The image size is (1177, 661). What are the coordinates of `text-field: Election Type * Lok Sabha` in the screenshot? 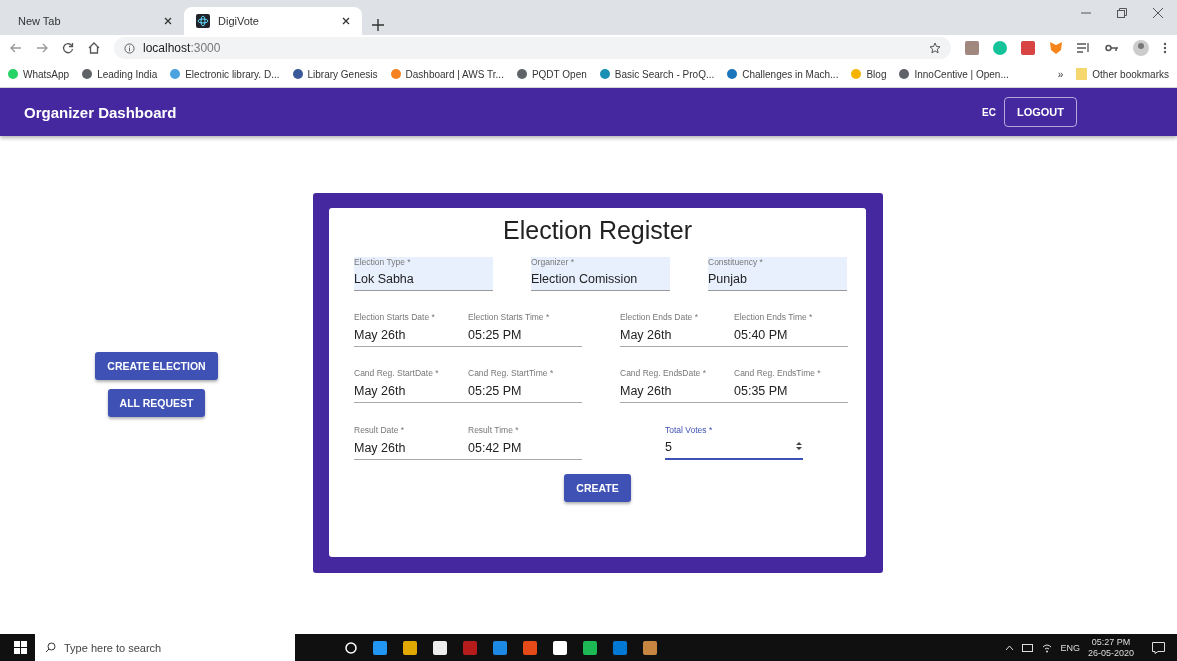 It's located at (423, 274).